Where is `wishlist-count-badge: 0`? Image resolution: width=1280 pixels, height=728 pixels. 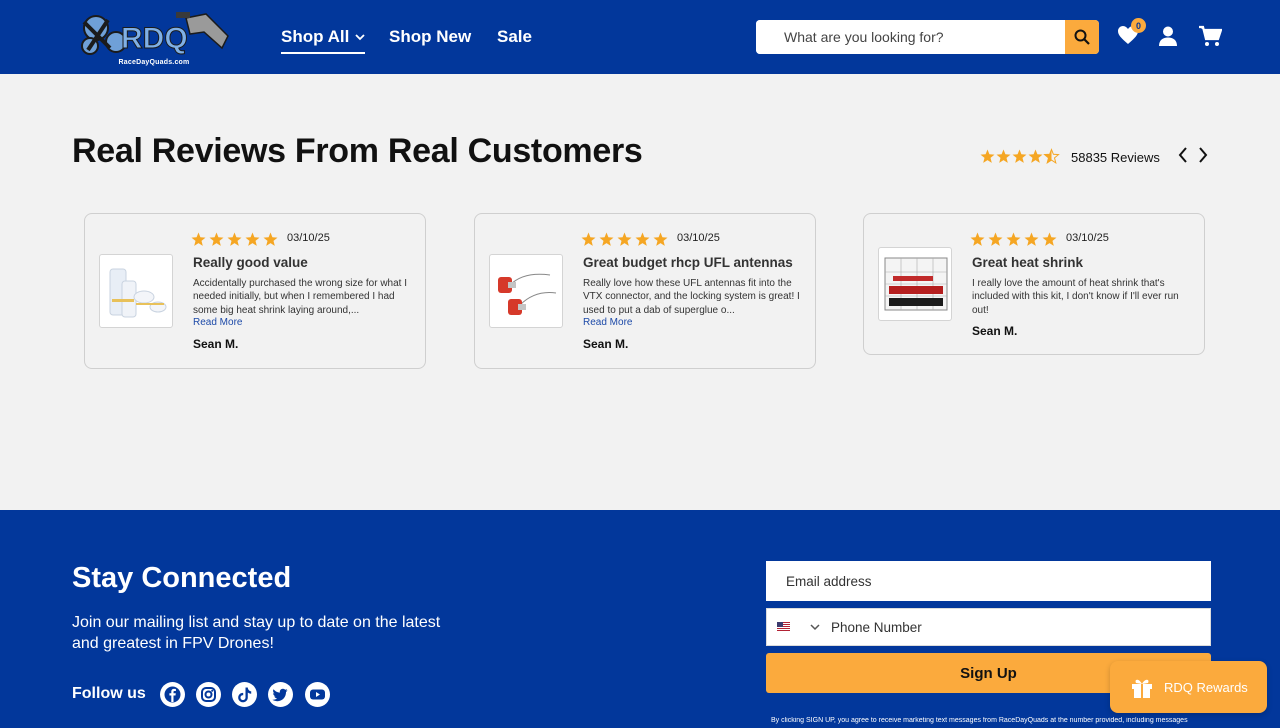
wishlist-count-badge: 0 is located at coordinates (1138, 25).